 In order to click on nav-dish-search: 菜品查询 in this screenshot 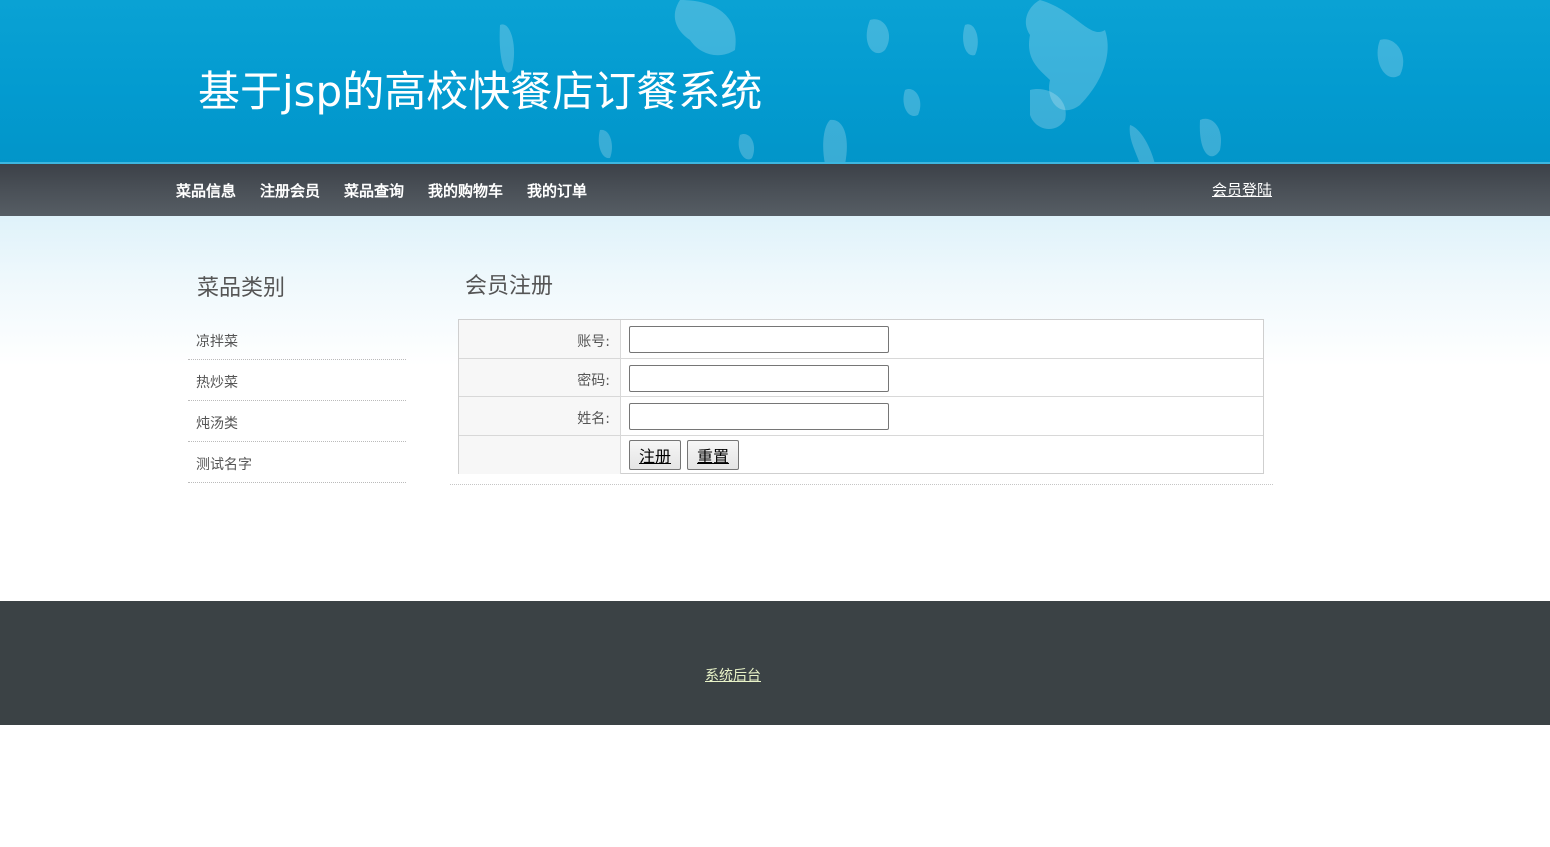, I will do `click(374, 190)`.